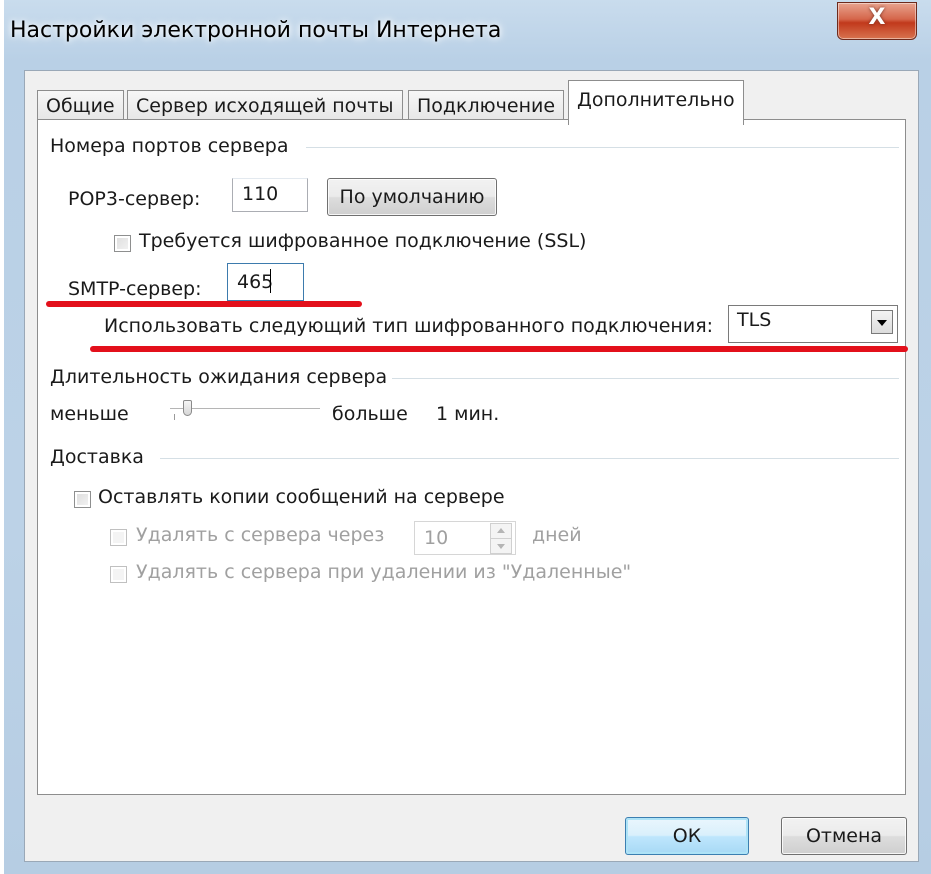 Image resolution: width=931 pixels, height=874 pixels. I want to click on title-bar: Настройки электронной почты Интернета X, so click(467, 35).